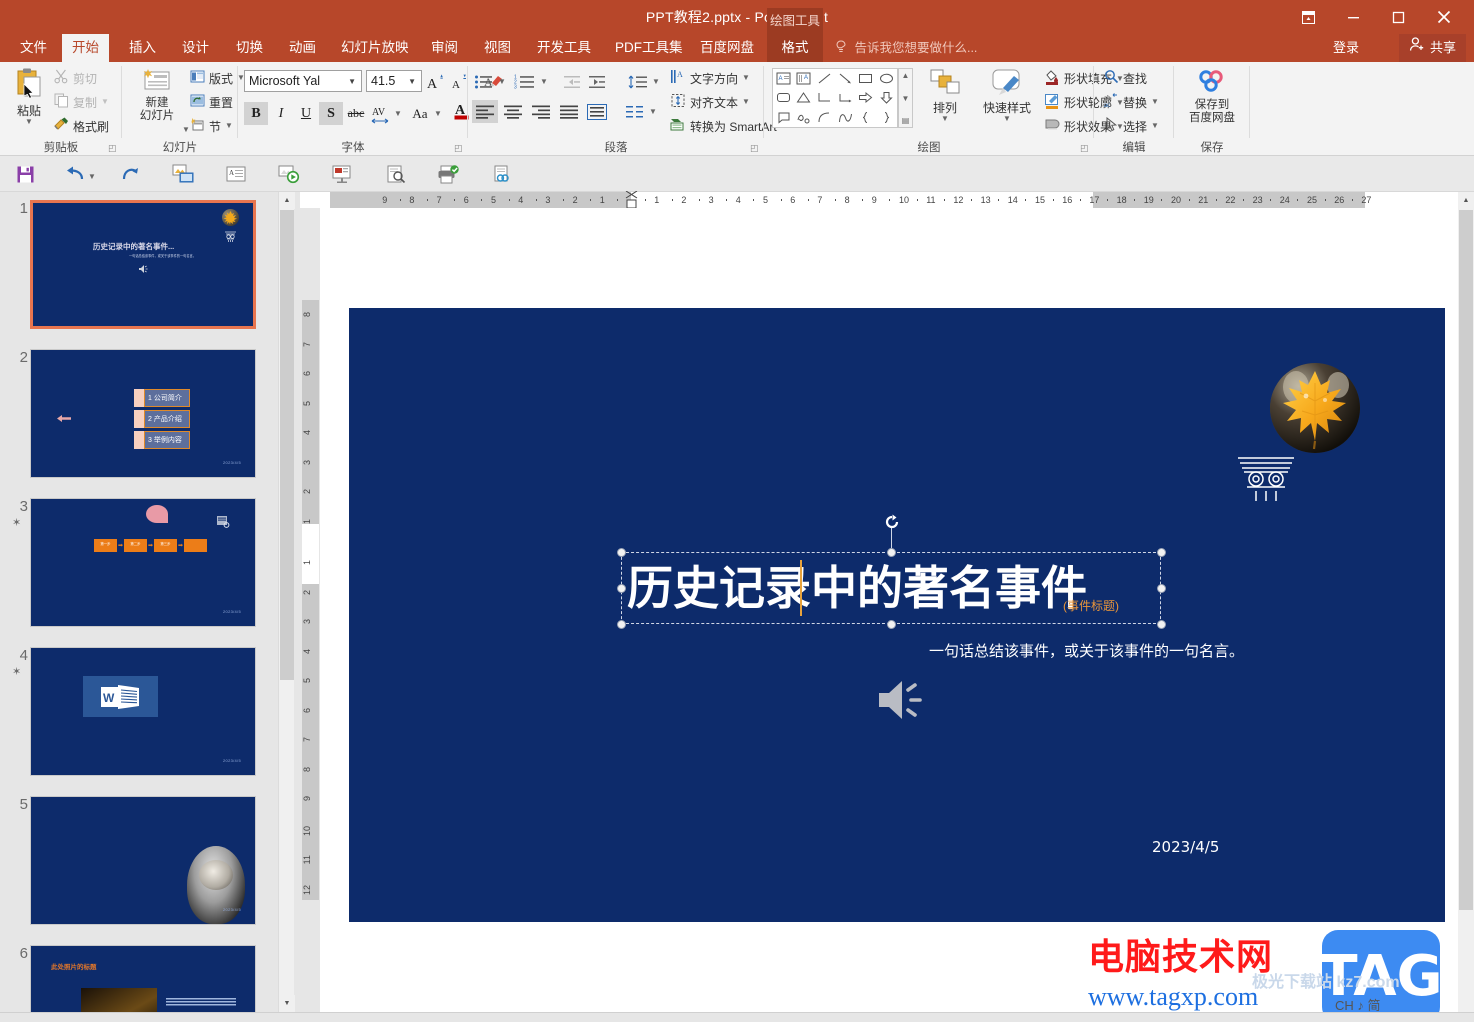  I want to click on justify-button, so click(569, 111).